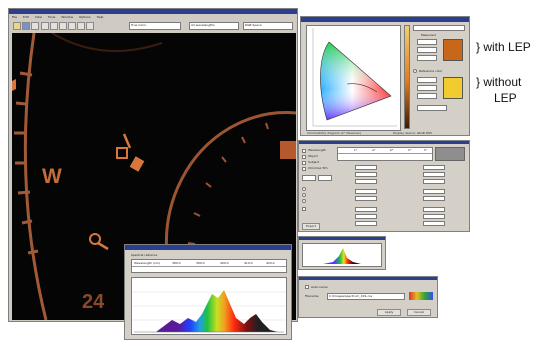 Image resolution: width=550 pixels, height=347 pixels. I want to click on value-field-l3, so click(366, 181).